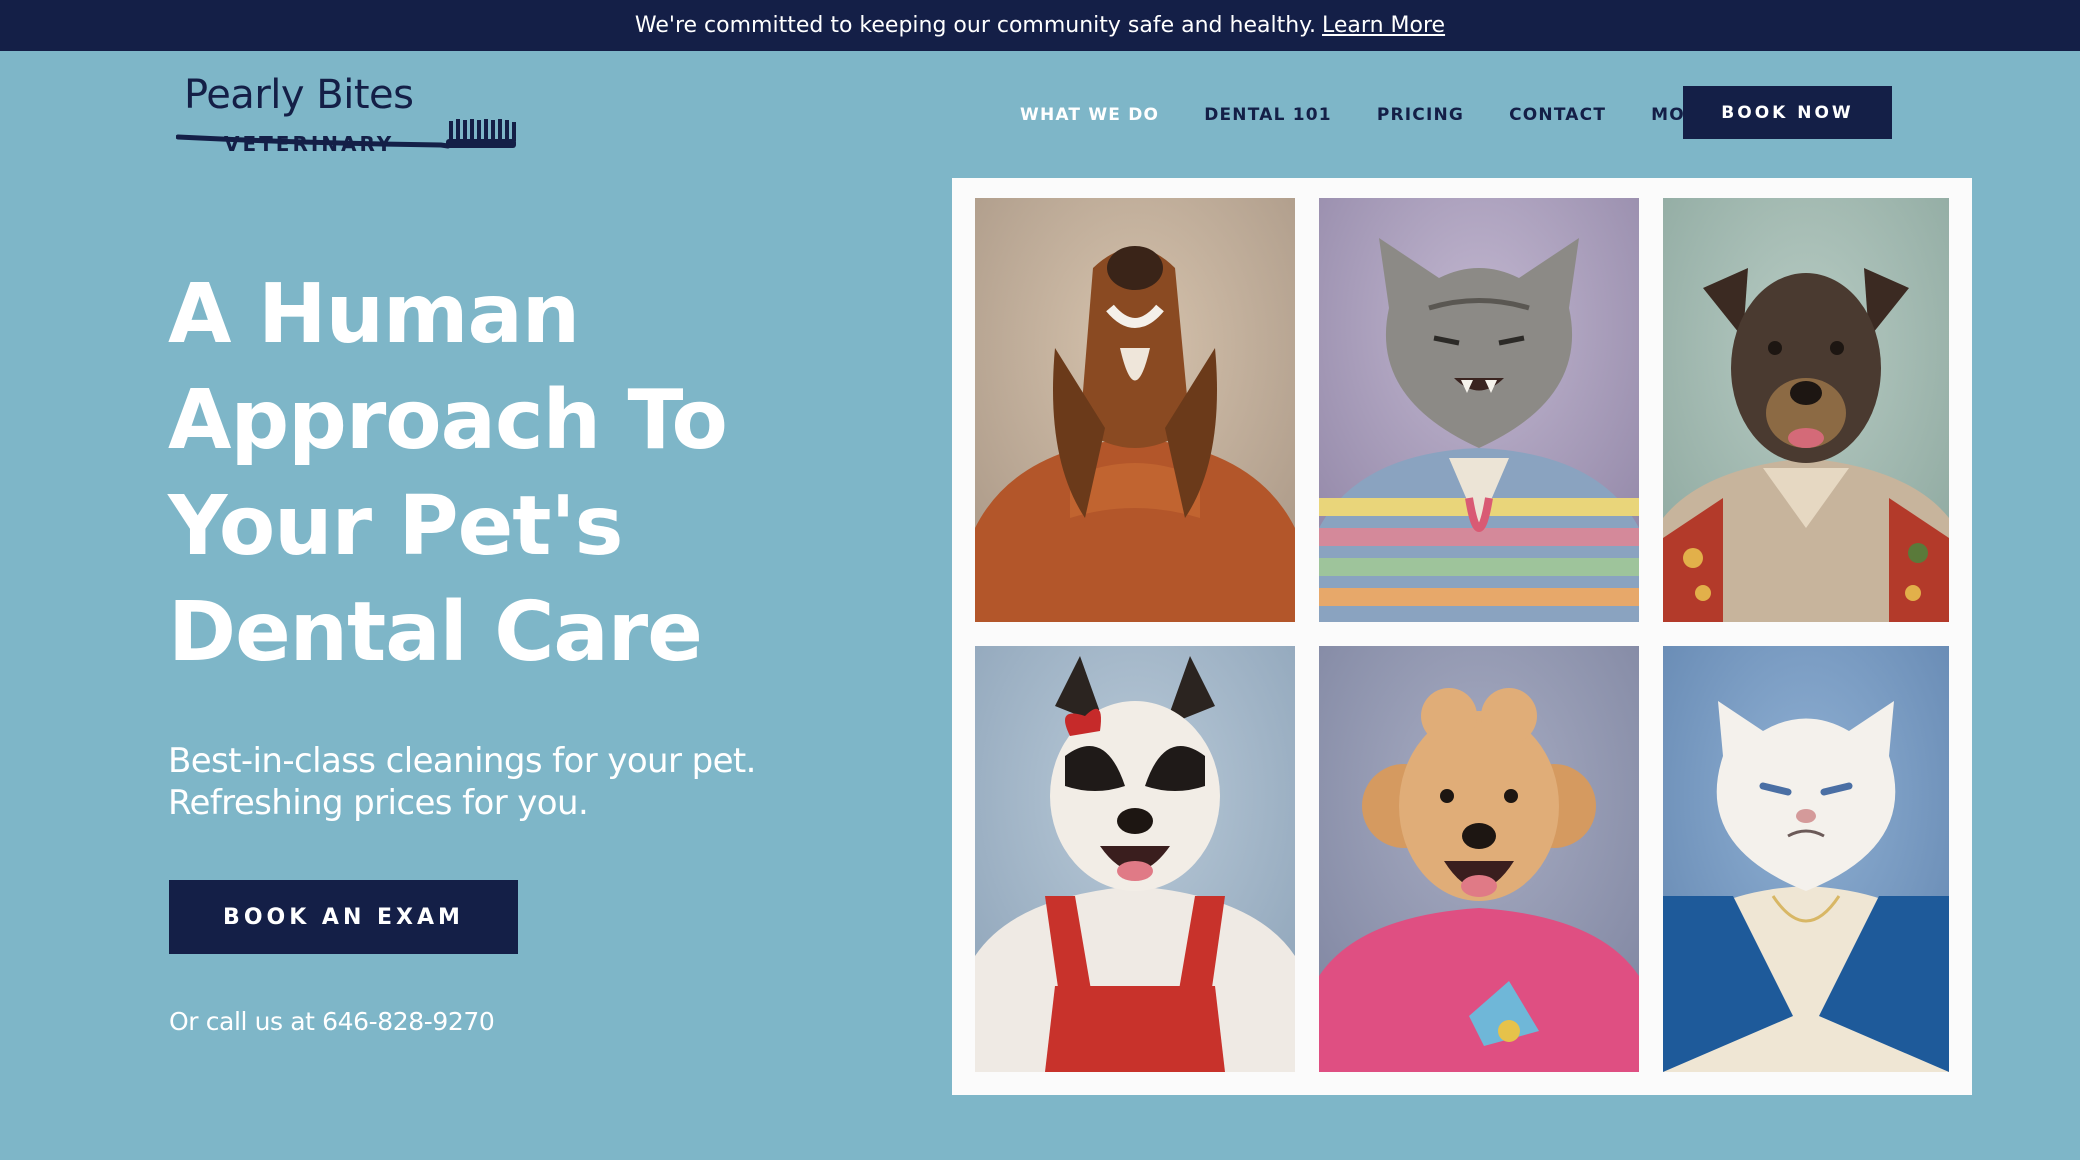 The image size is (2080, 1160). Describe the element at coordinates (309, 144) in the screenshot. I see `logo-subtitle: VETERINARY` at that location.